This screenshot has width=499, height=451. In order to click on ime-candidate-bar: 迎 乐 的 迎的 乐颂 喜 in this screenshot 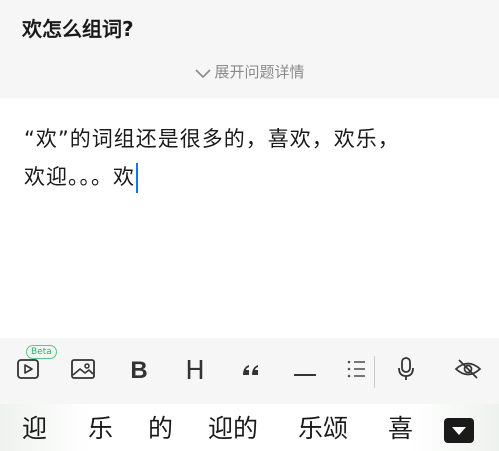, I will do `click(249, 427)`.